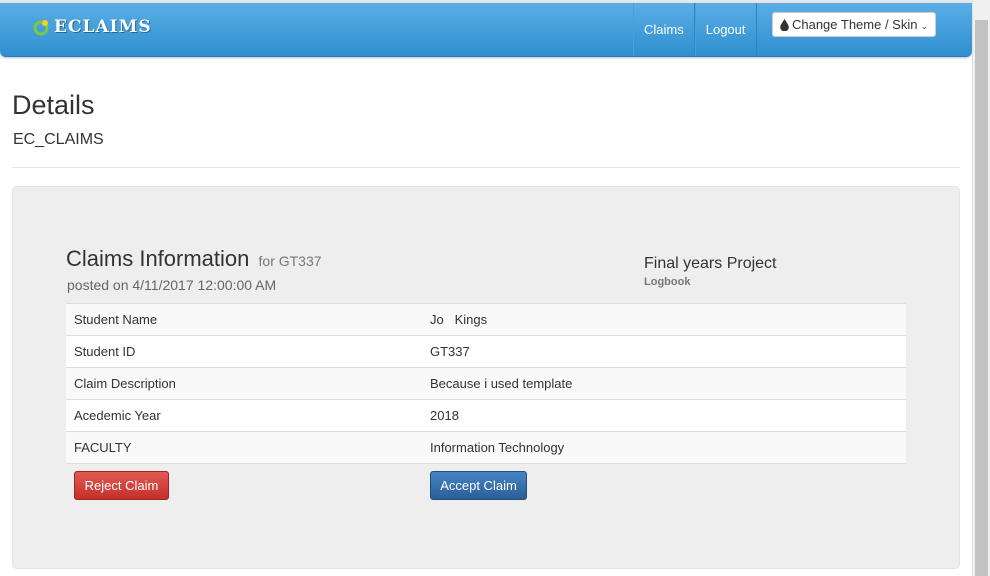 Image resolution: width=990 pixels, height=576 pixels. Describe the element at coordinates (244, 383) in the screenshot. I see `row-label: Claim Description` at that location.